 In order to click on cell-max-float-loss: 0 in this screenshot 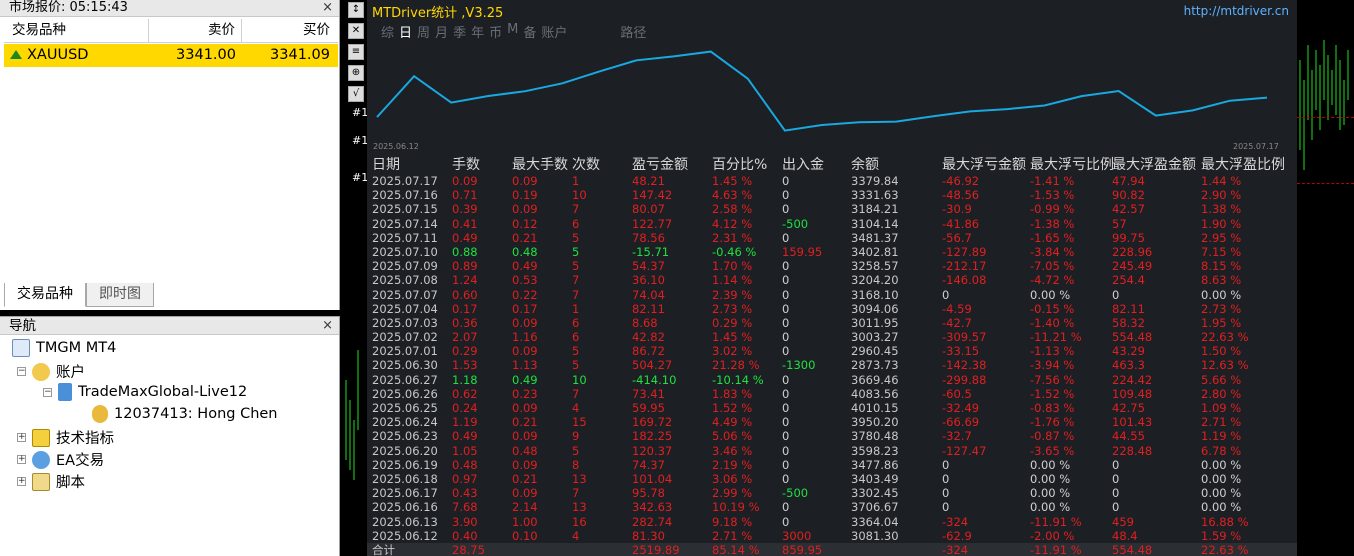, I will do `click(946, 464)`.